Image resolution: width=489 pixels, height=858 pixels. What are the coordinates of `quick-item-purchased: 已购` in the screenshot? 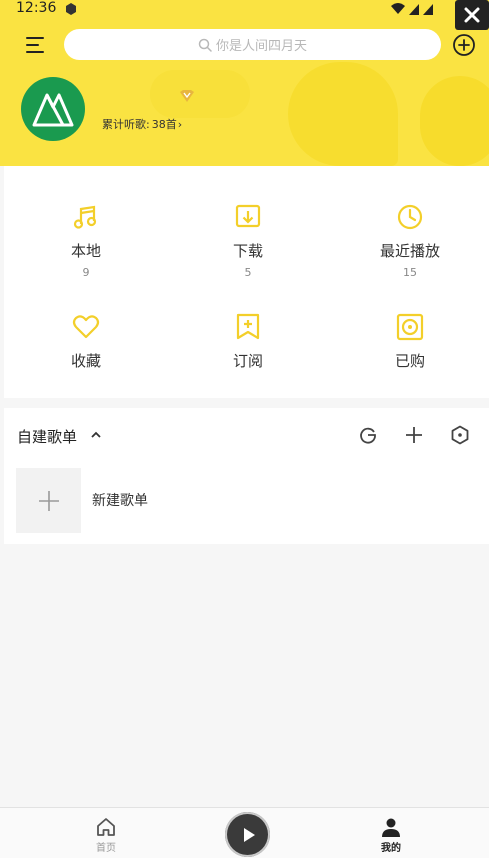 It's located at (410, 341).